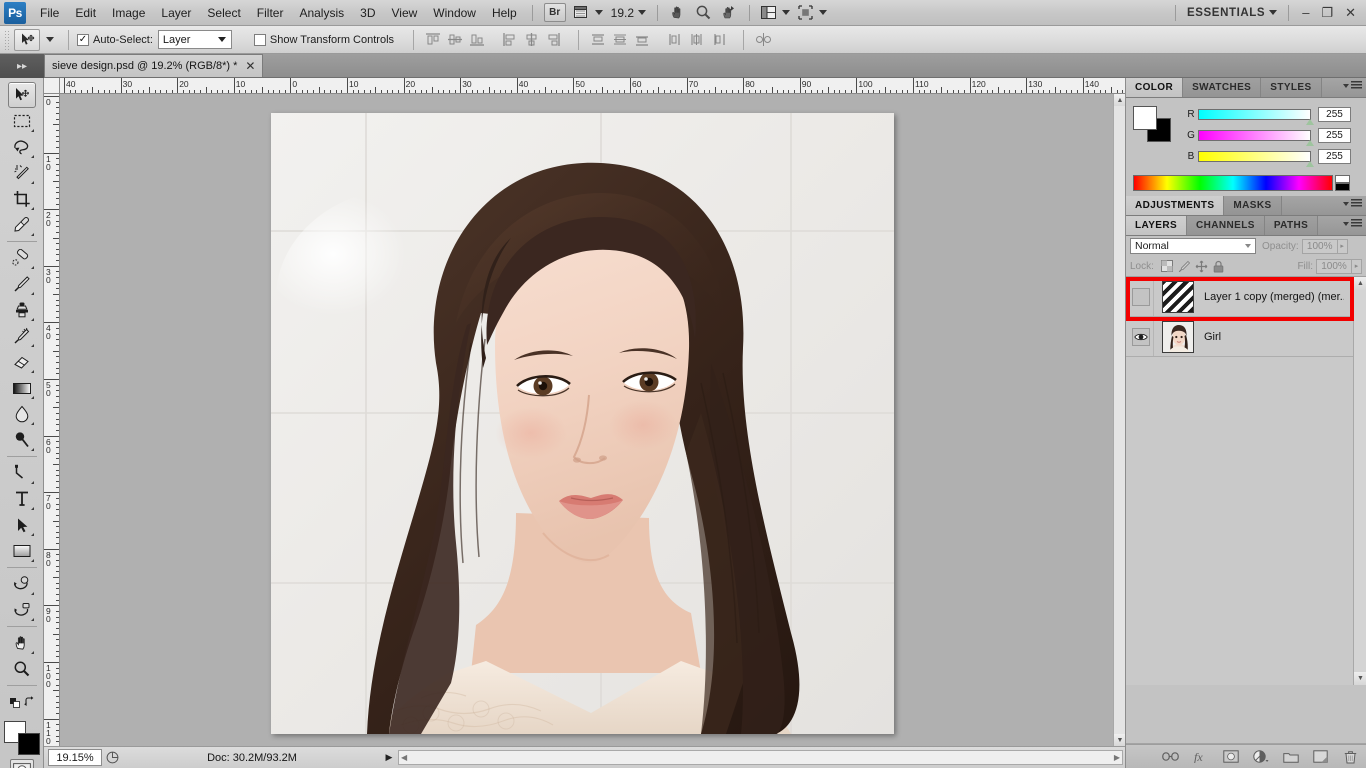 This screenshot has width=1366, height=768. Describe the element at coordinates (1260, 756) in the screenshot. I see `new-adjustment-layer-button` at that location.